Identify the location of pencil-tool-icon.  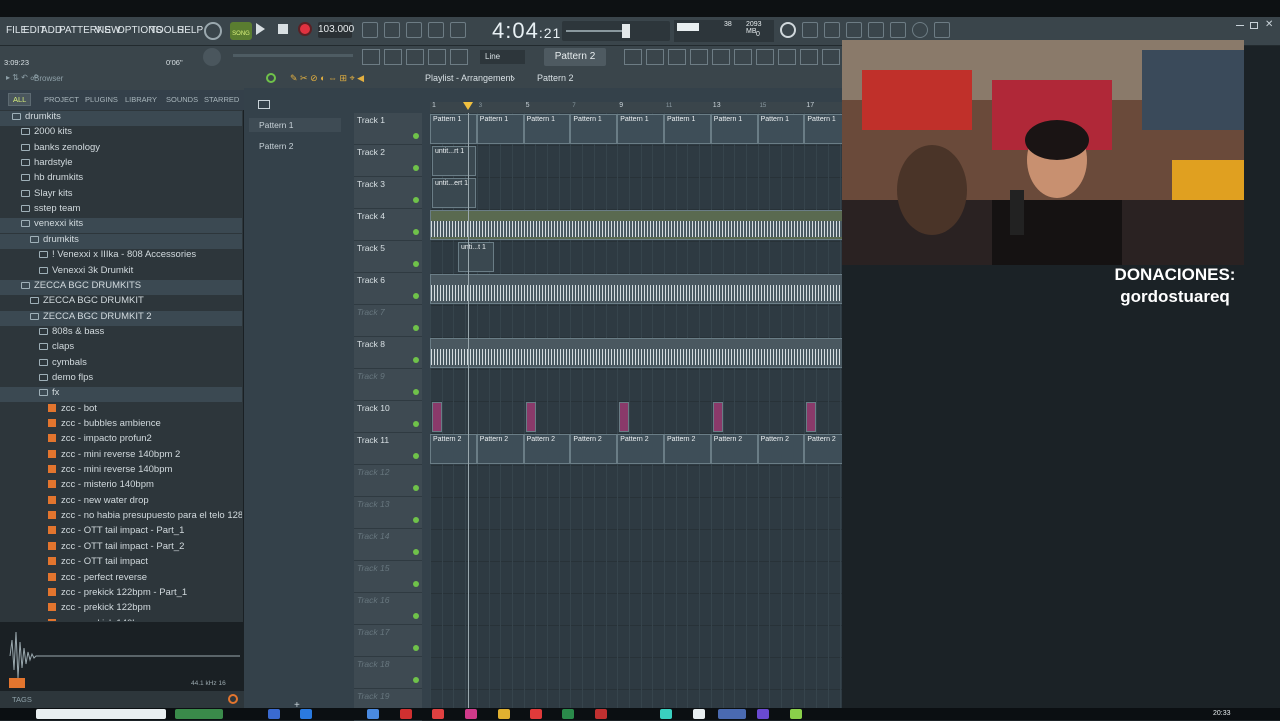
(415, 57).